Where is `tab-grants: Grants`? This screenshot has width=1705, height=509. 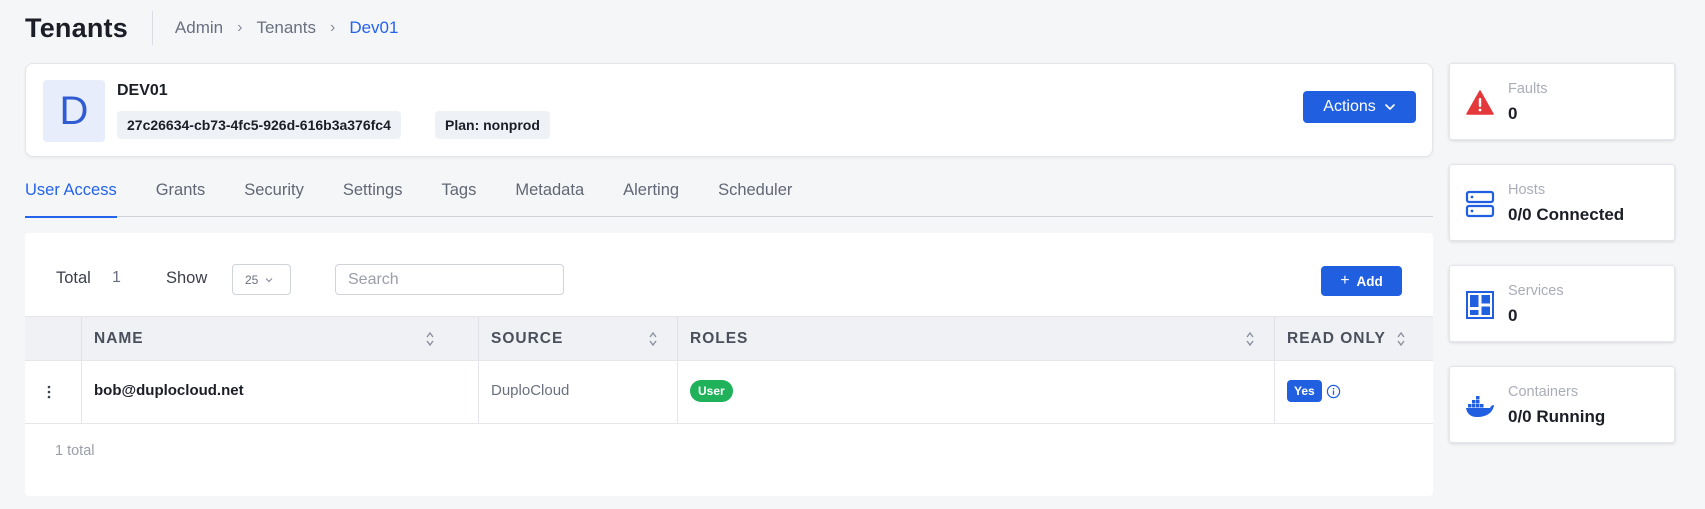 tab-grants: Grants is located at coordinates (181, 196).